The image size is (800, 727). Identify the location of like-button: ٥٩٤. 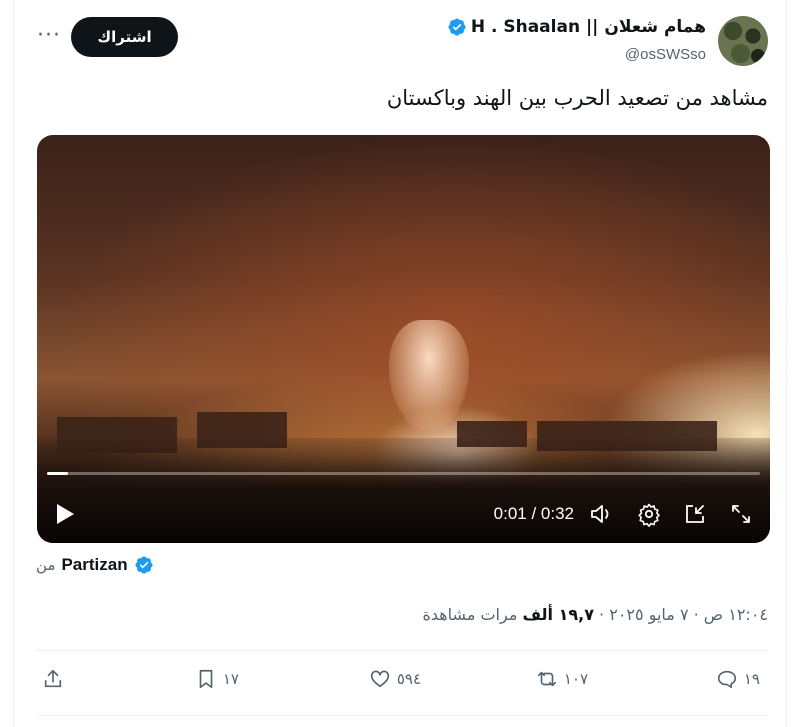
(395, 679).